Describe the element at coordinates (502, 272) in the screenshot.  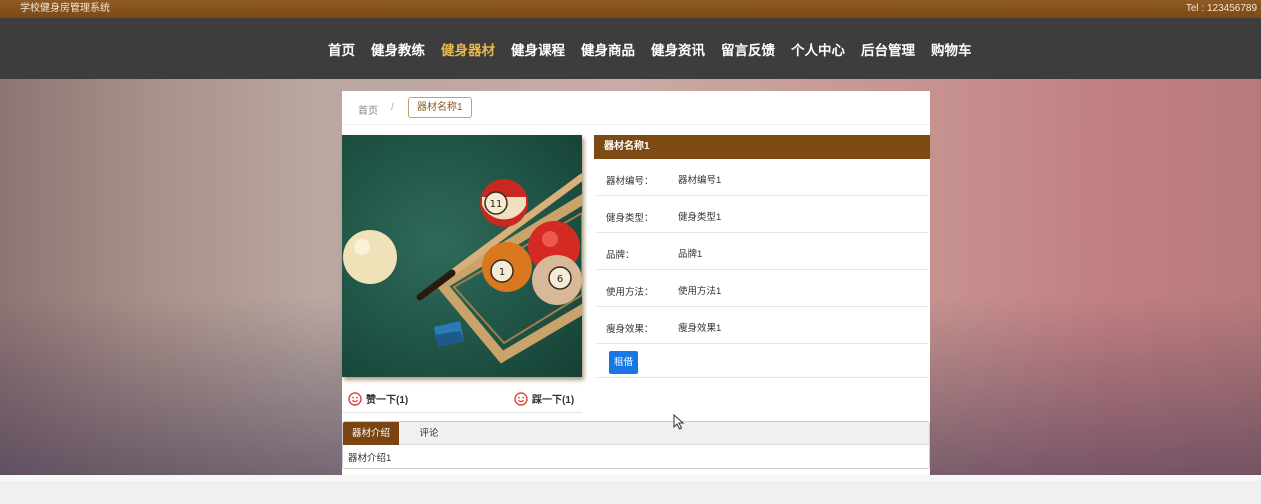
I see `svg-text: 1` at that location.